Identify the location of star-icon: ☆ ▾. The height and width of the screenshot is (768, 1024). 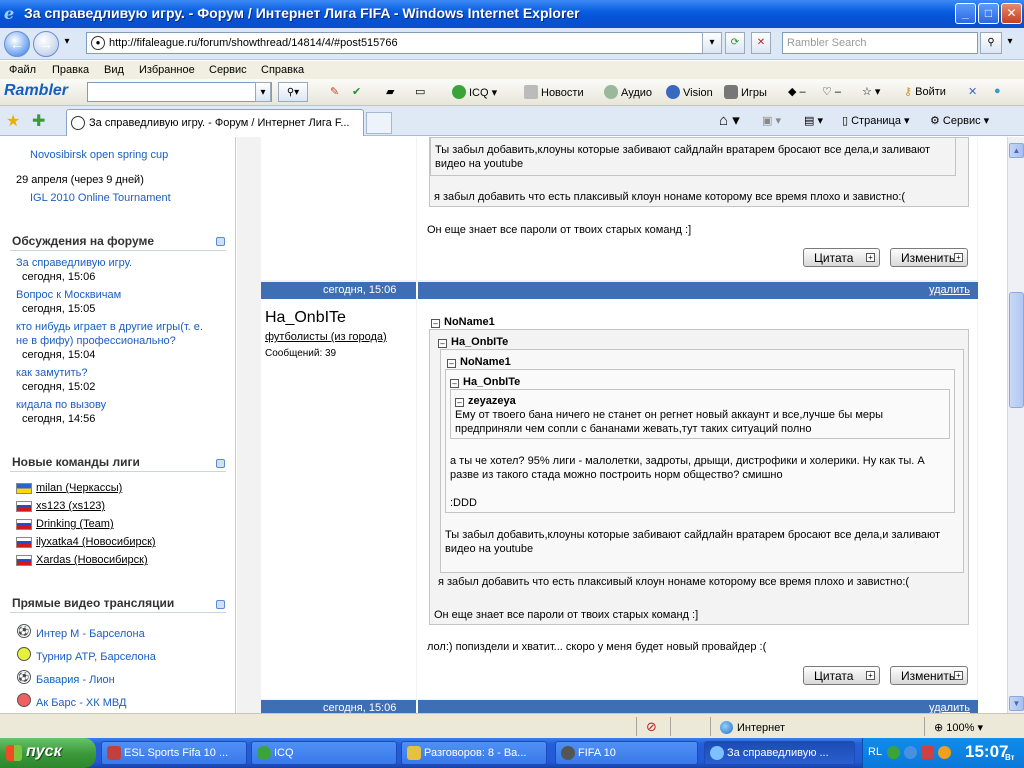
(871, 91).